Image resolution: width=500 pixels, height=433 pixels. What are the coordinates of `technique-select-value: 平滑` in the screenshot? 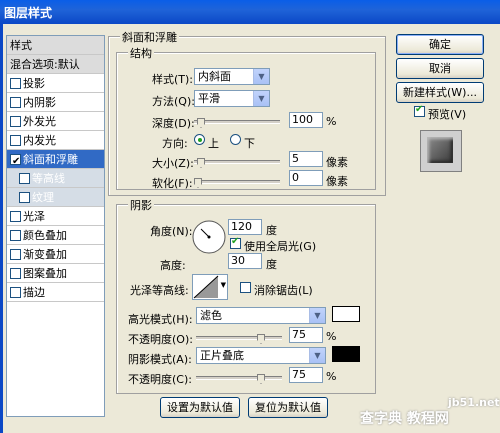 It's located at (209, 98).